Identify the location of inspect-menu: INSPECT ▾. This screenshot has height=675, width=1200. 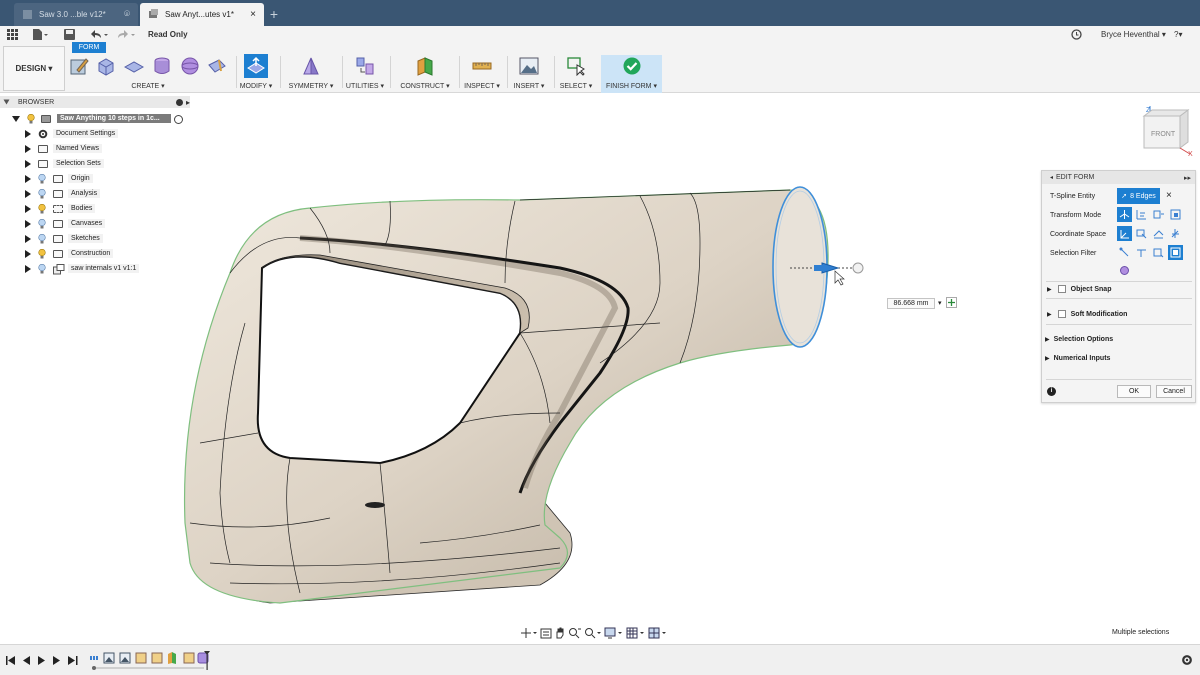
(482, 86).